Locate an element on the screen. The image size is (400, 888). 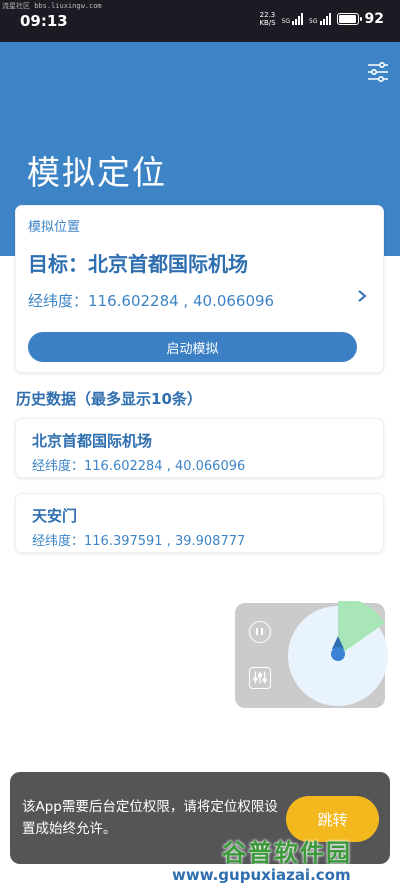
history-item-coords: 经纬度：116.602284 , 40.066096 is located at coordinates (139, 466).